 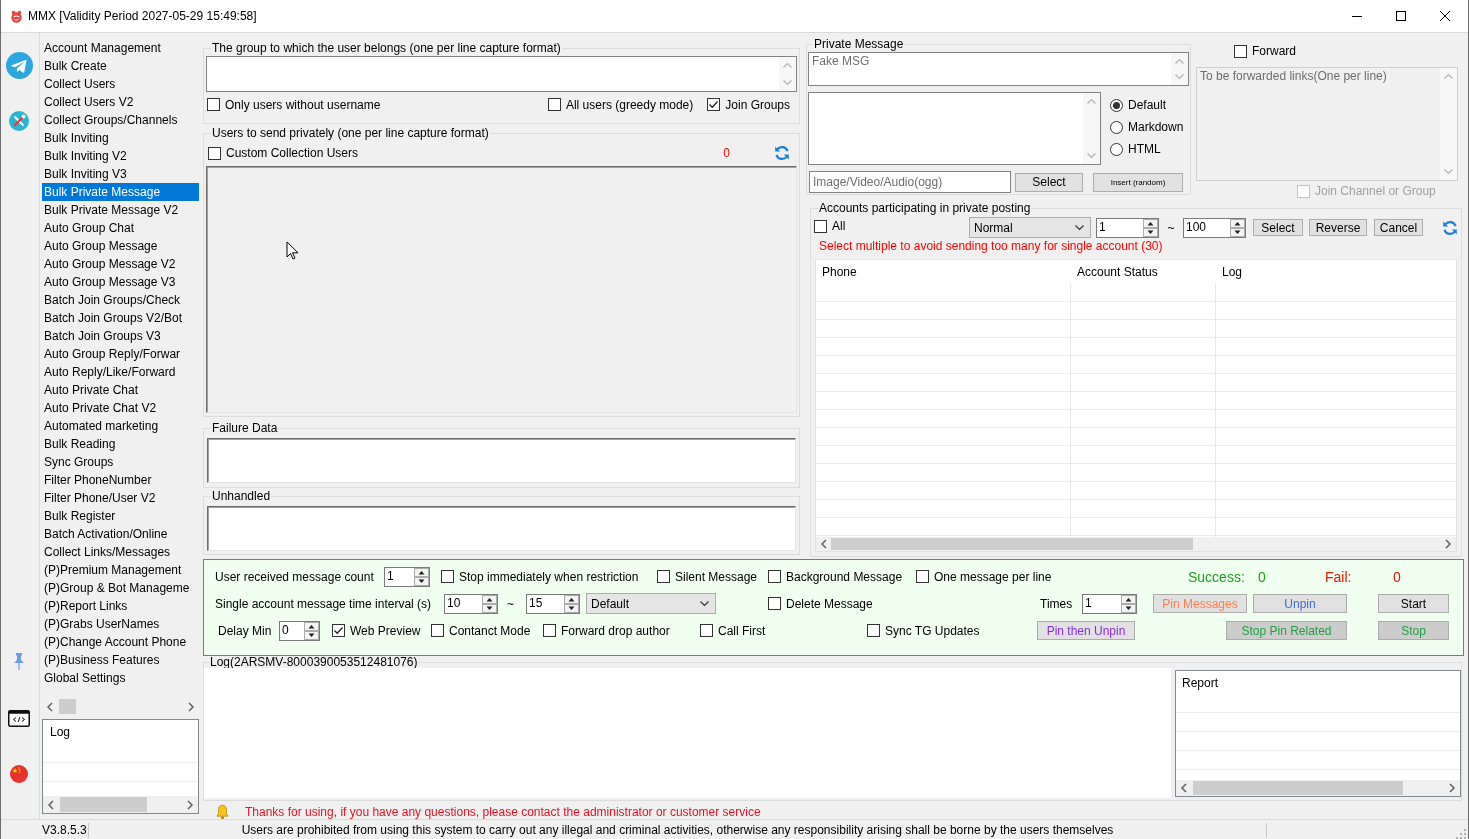 I want to click on nav-item: Auto Private Chat, so click(x=120, y=390).